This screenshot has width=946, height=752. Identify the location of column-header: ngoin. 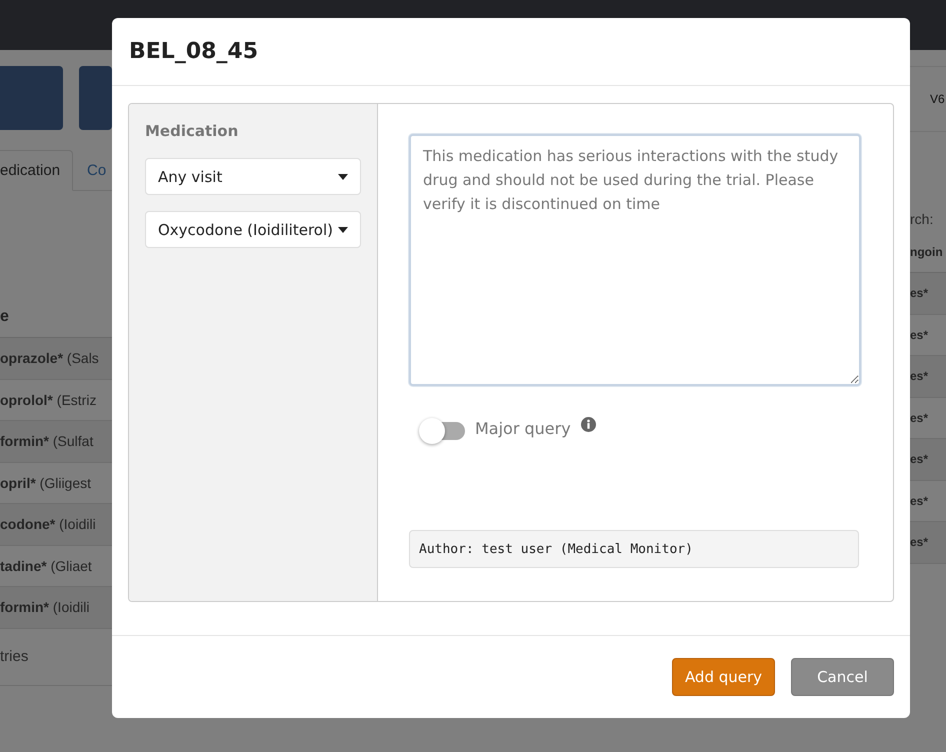
(926, 252).